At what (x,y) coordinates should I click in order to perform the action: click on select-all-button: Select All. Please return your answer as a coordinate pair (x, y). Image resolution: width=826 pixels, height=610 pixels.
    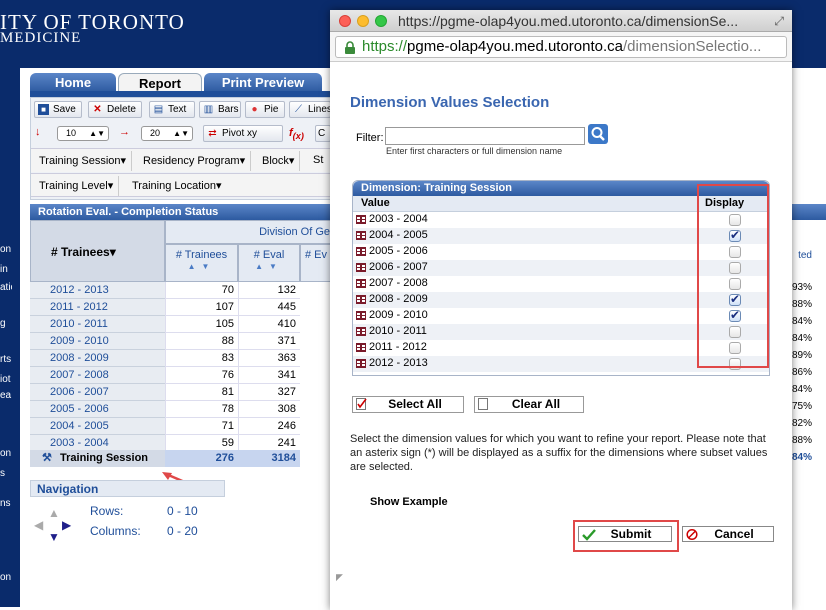
    Looking at the image, I should click on (408, 404).